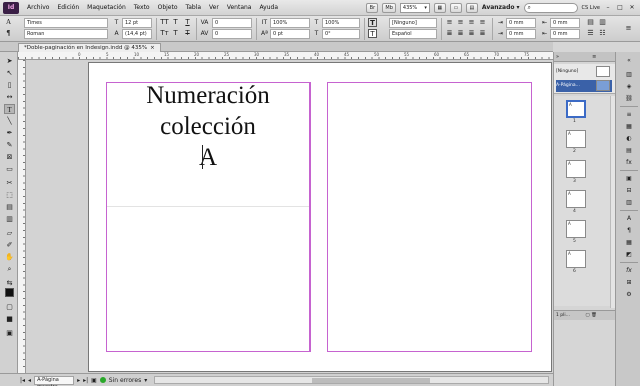 This screenshot has width=640, height=386. Describe the element at coordinates (557, 57) in the screenshot. I see `panel-collapse-icon: »` at that location.